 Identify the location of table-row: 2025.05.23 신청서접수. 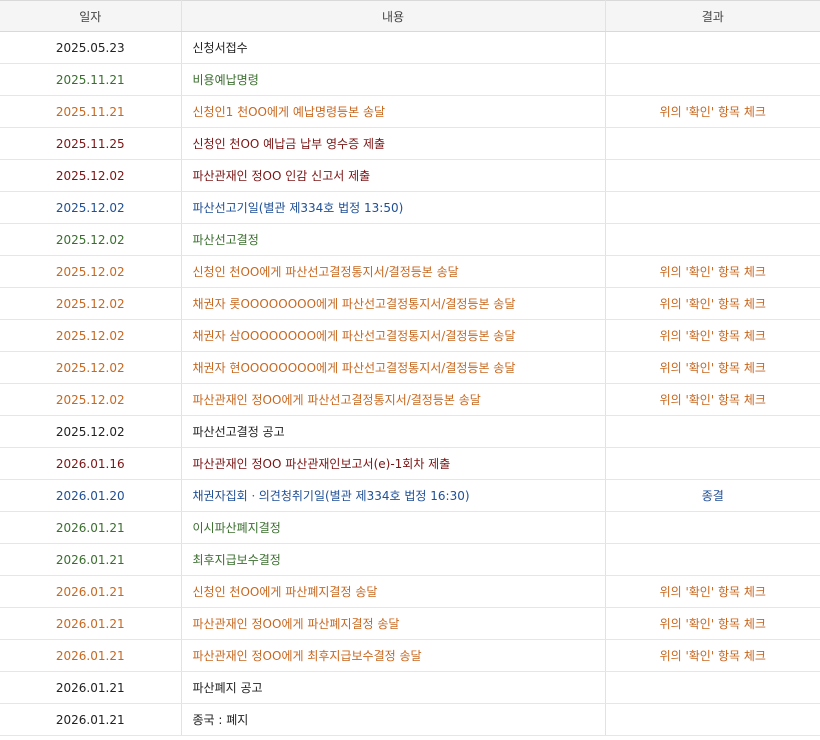
(410, 47).